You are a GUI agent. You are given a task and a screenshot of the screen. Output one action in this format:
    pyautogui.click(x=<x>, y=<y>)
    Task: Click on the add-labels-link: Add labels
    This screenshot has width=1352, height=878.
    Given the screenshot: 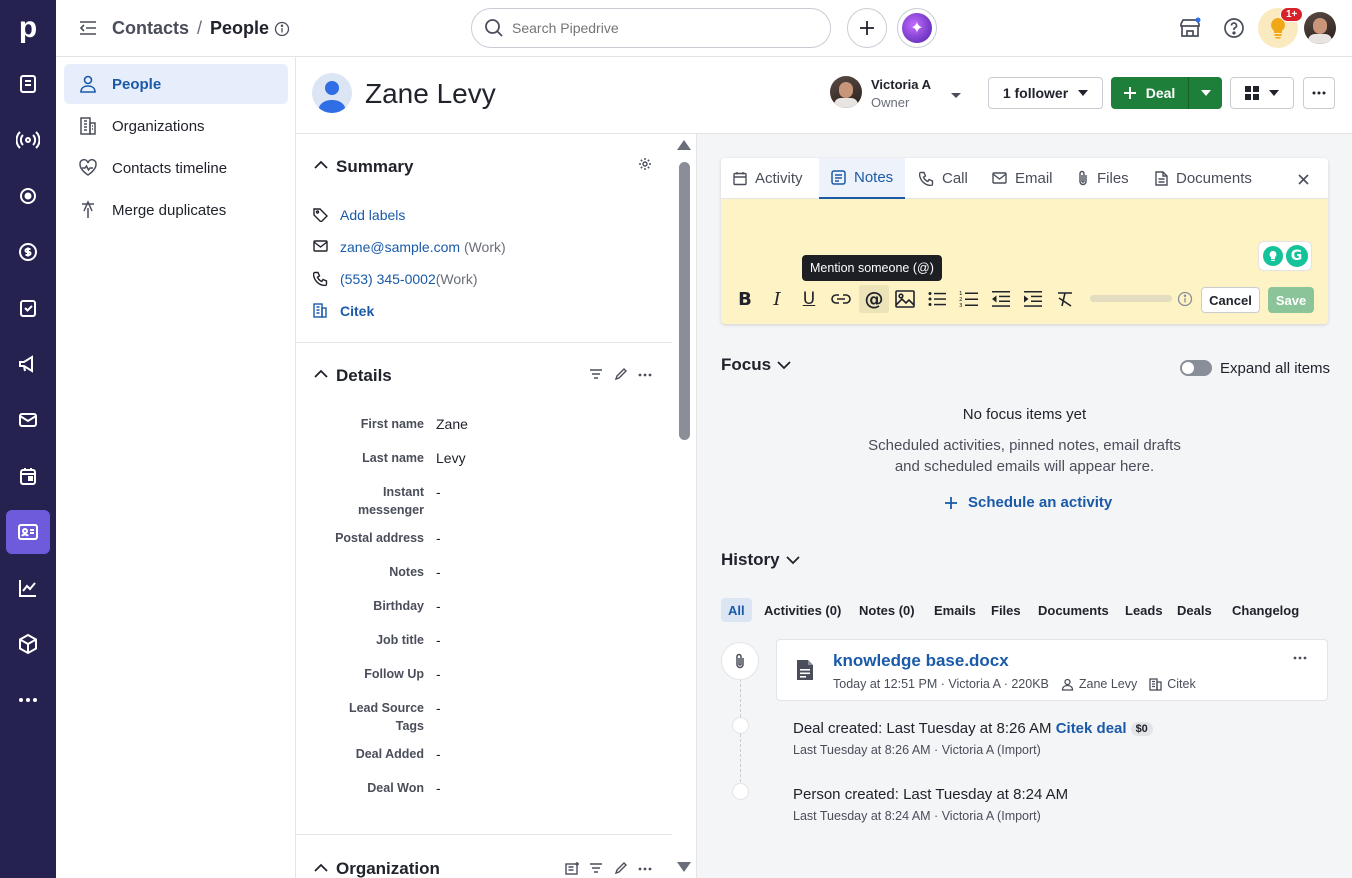 What is the action you would take?
    pyautogui.click(x=372, y=215)
    